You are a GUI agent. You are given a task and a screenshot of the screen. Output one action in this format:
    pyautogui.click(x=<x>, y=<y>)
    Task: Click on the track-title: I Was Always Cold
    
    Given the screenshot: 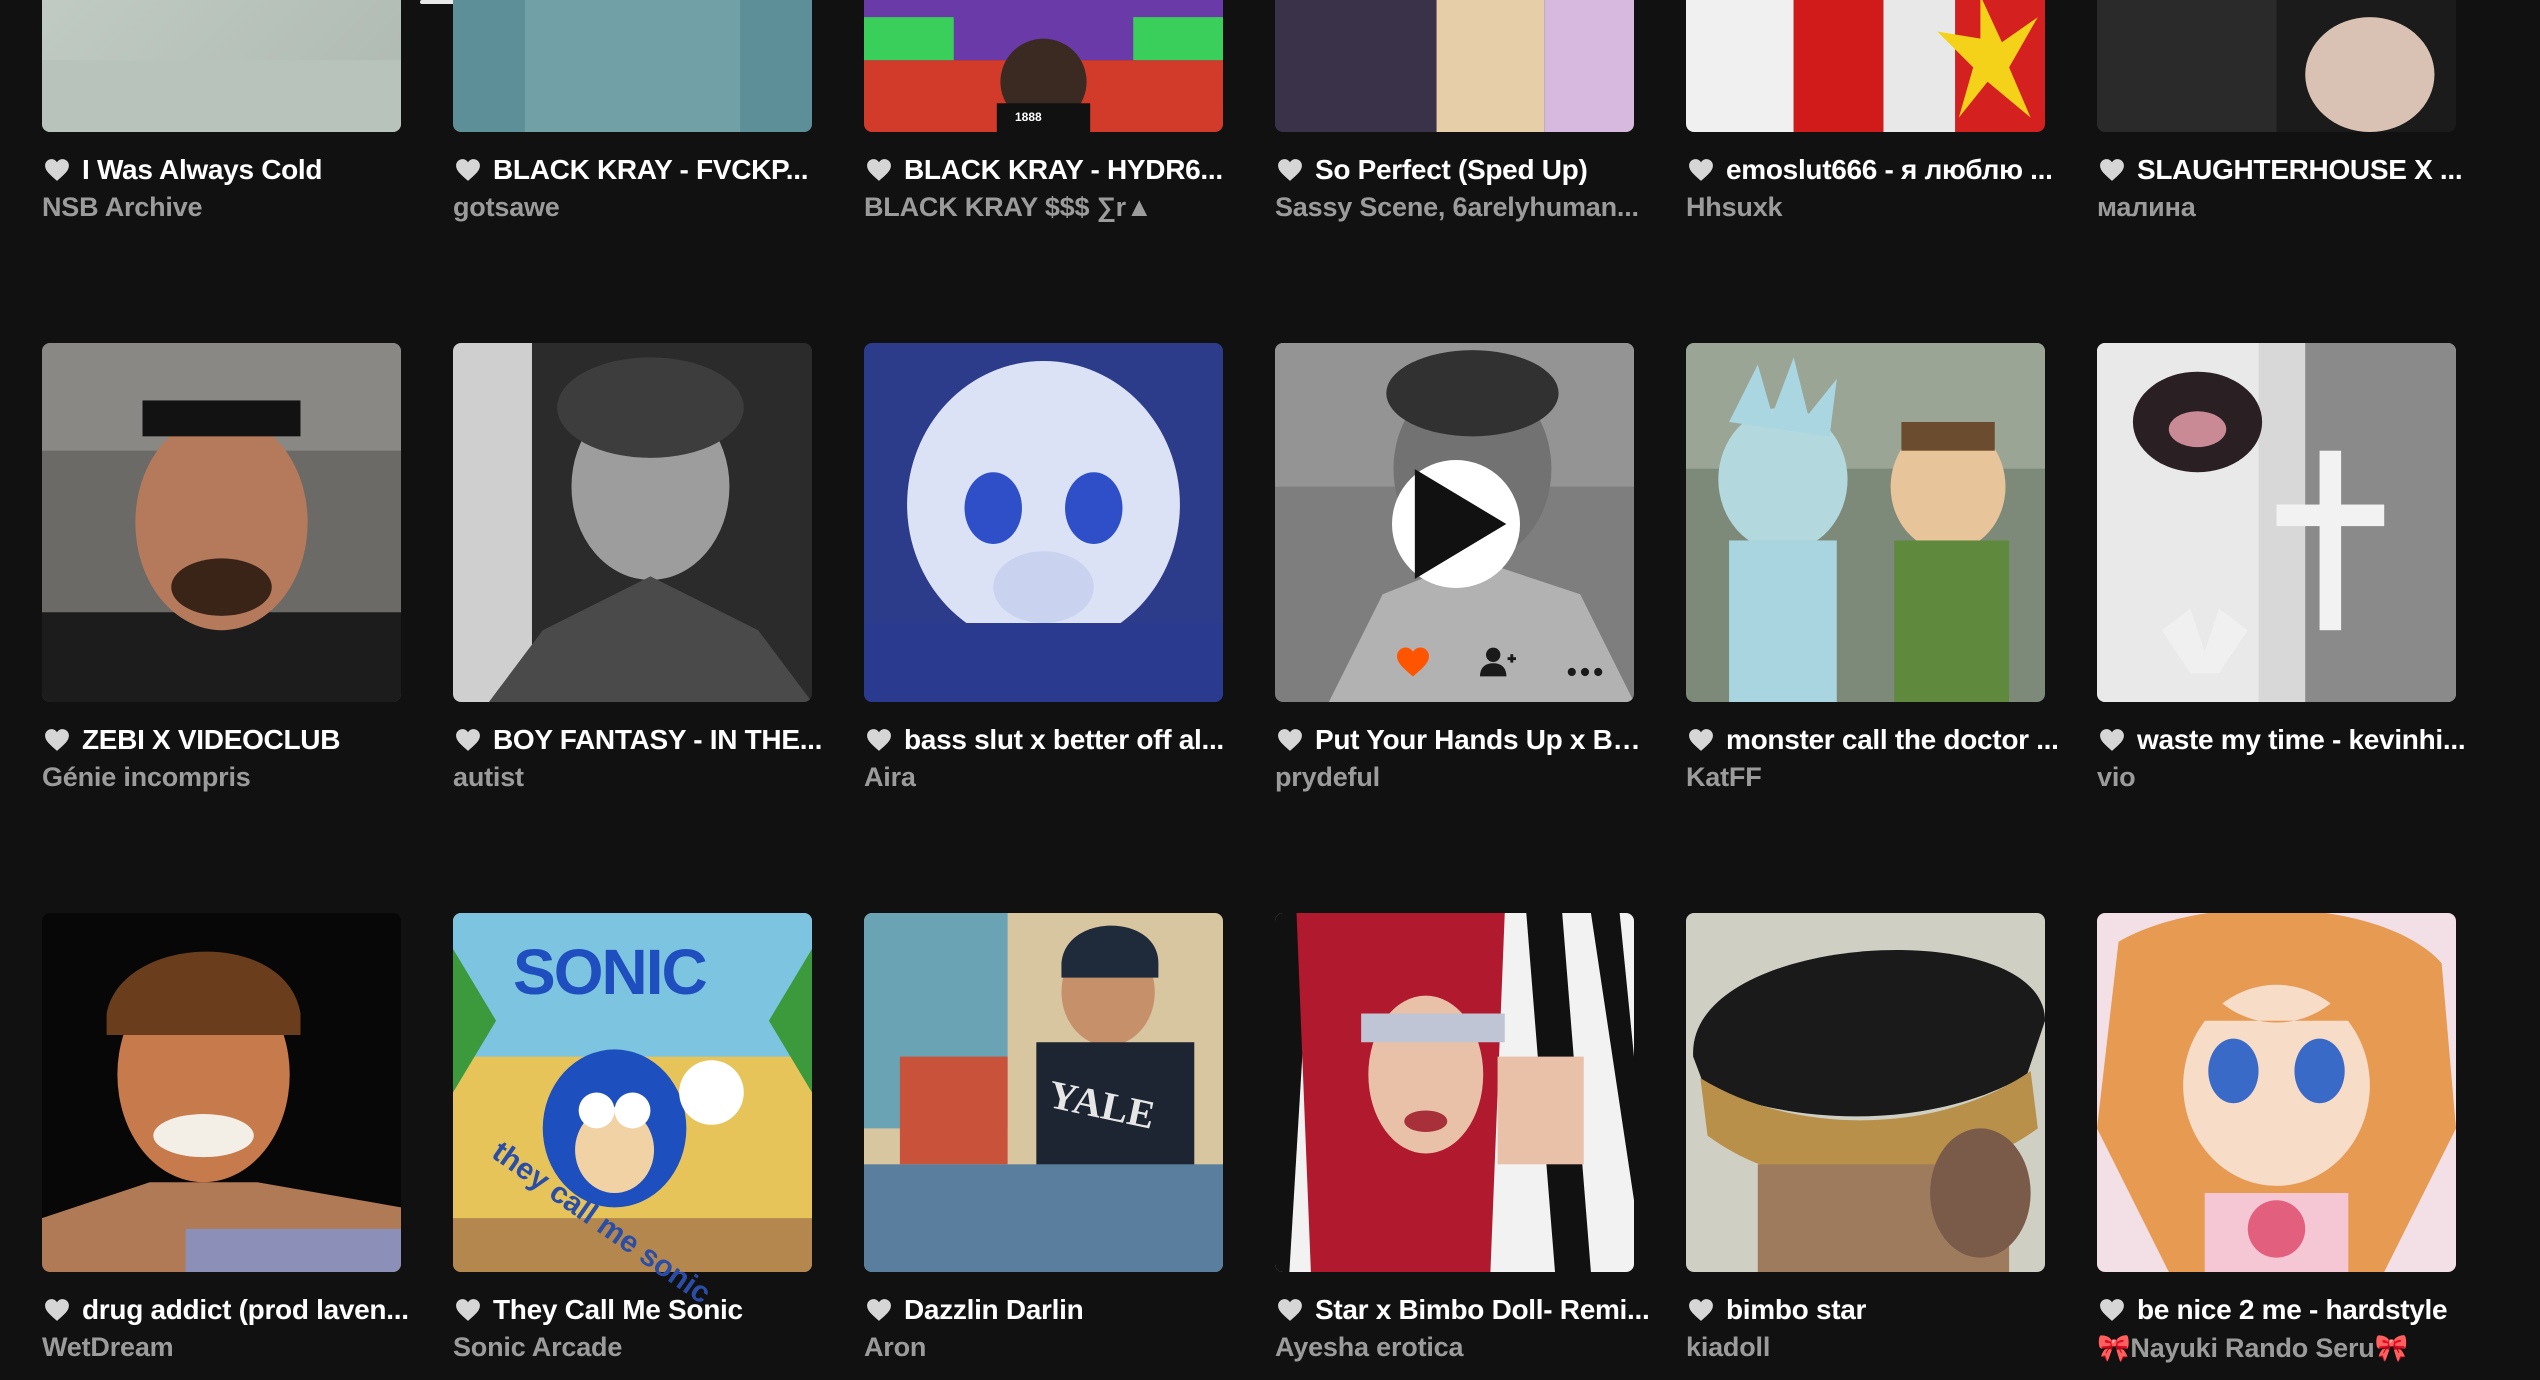 What is the action you would take?
    pyautogui.click(x=202, y=170)
    